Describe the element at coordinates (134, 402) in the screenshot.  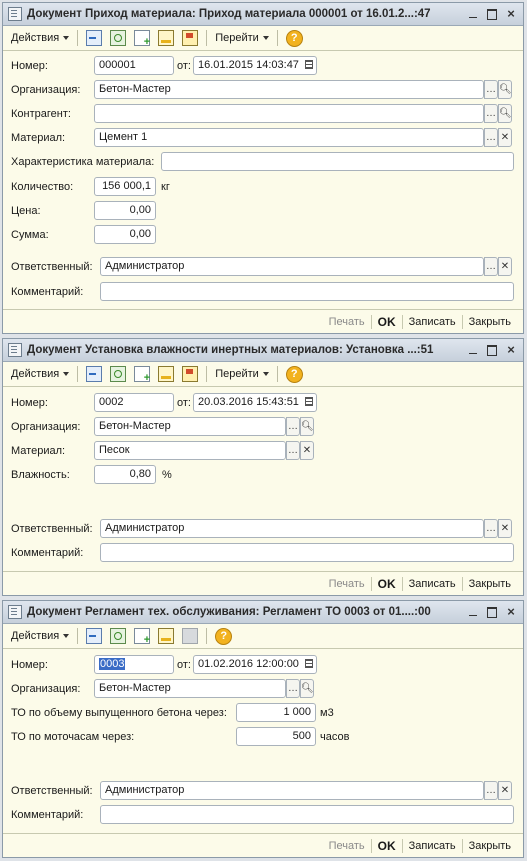
I see `number-field: 0002` at that location.